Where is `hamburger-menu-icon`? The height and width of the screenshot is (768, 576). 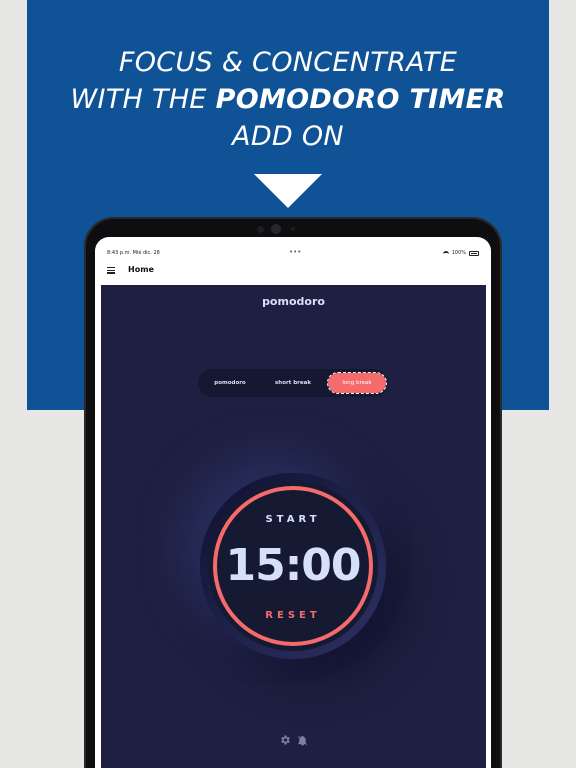
hamburger-menu-icon is located at coordinates (111, 270).